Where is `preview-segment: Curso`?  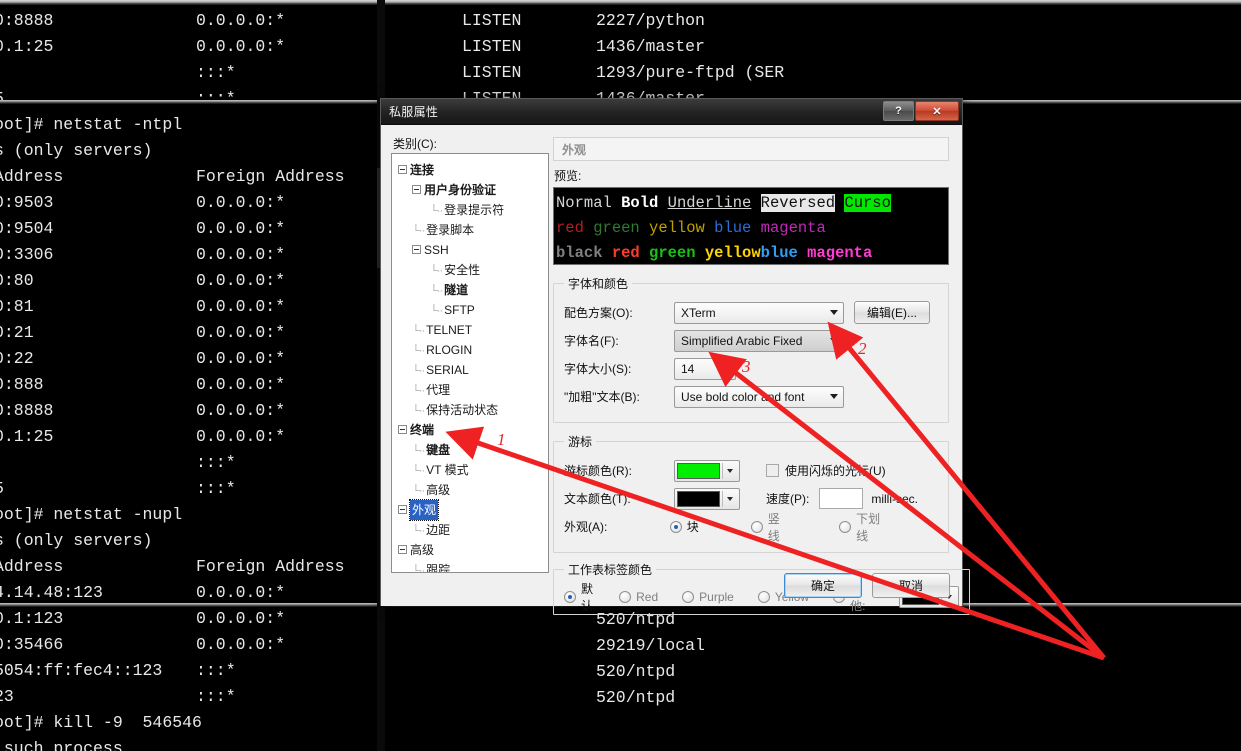
preview-segment: Curso is located at coordinates (867, 203).